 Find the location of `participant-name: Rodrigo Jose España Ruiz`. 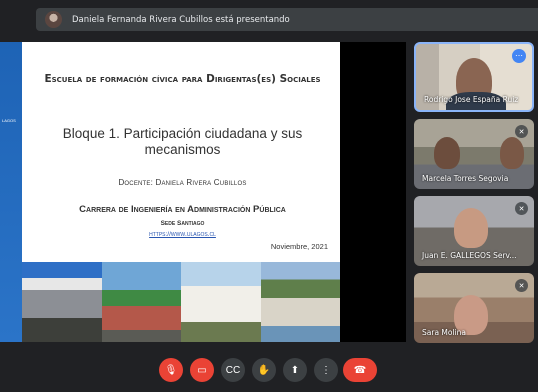

participant-name: Rodrigo Jose España Ruiz is located at coordinates (471, 99).